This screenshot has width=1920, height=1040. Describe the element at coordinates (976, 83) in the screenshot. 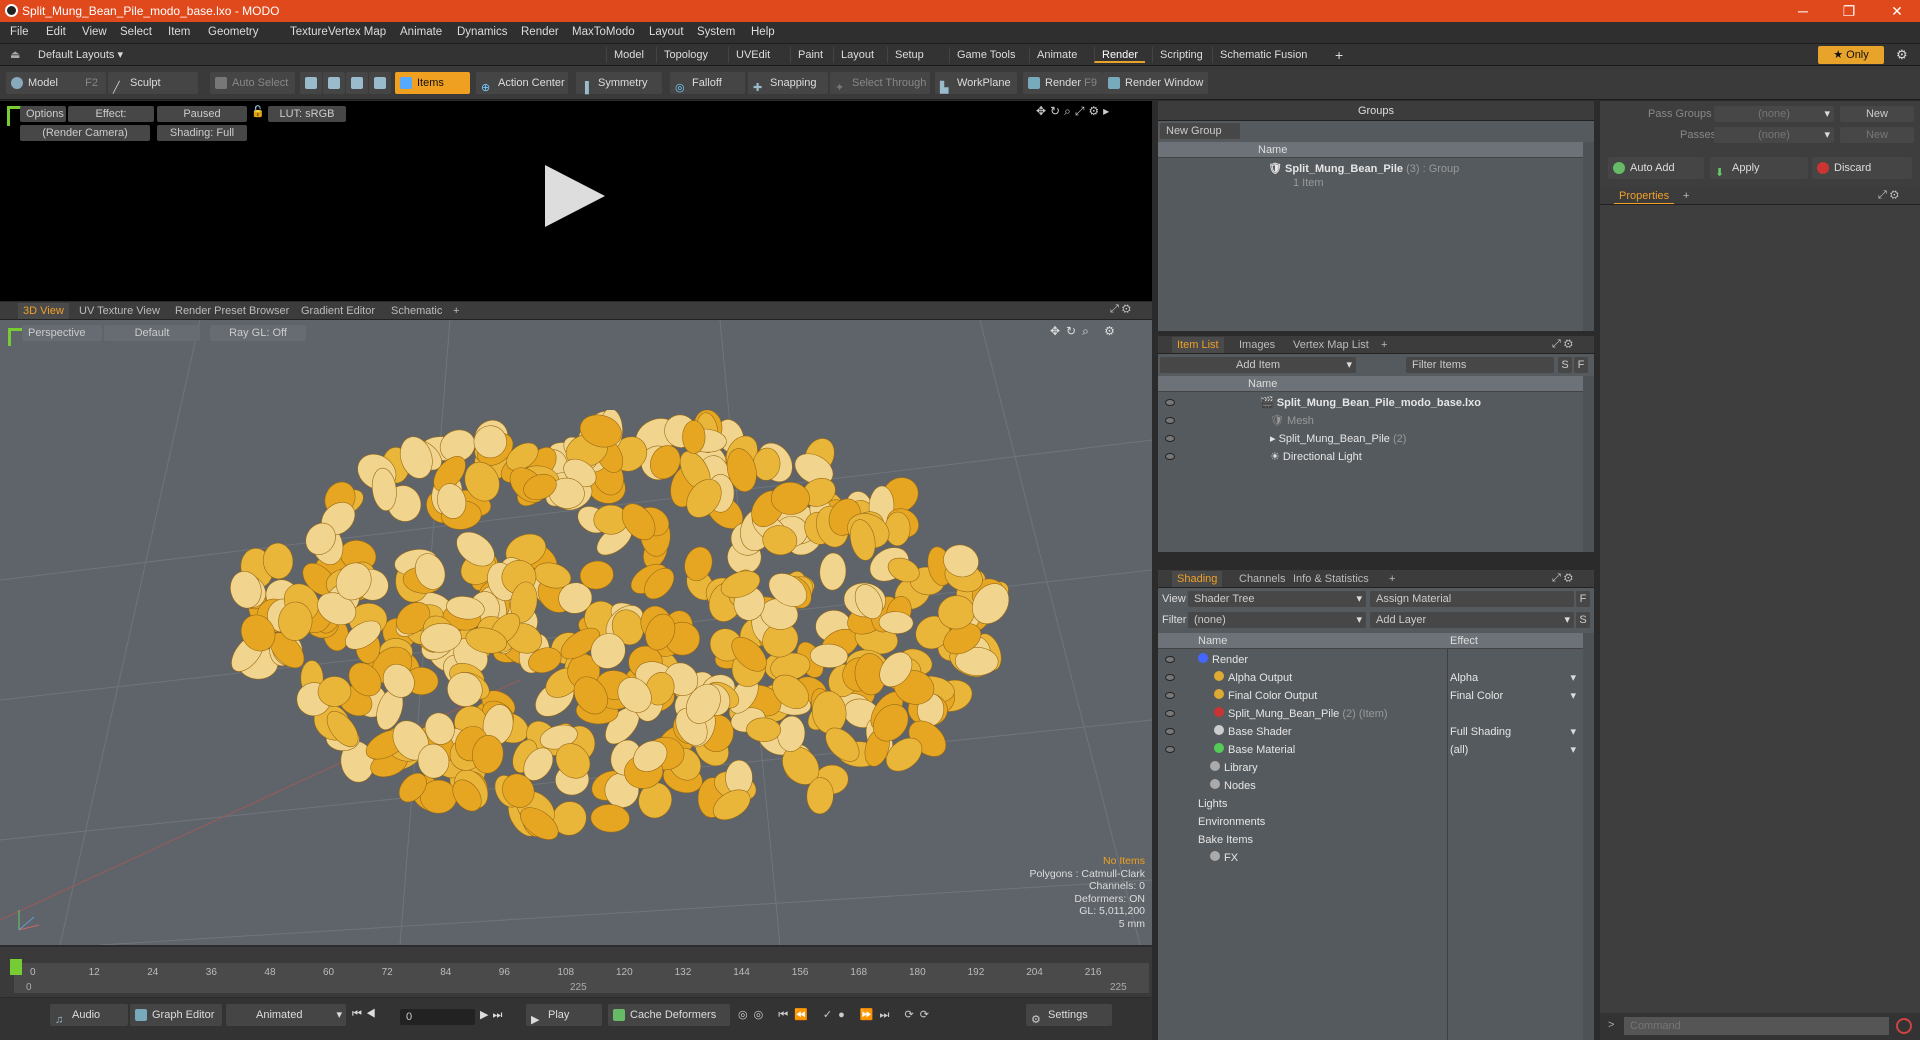

I see `workplane-button: ▙ WorkPlane` at that location.